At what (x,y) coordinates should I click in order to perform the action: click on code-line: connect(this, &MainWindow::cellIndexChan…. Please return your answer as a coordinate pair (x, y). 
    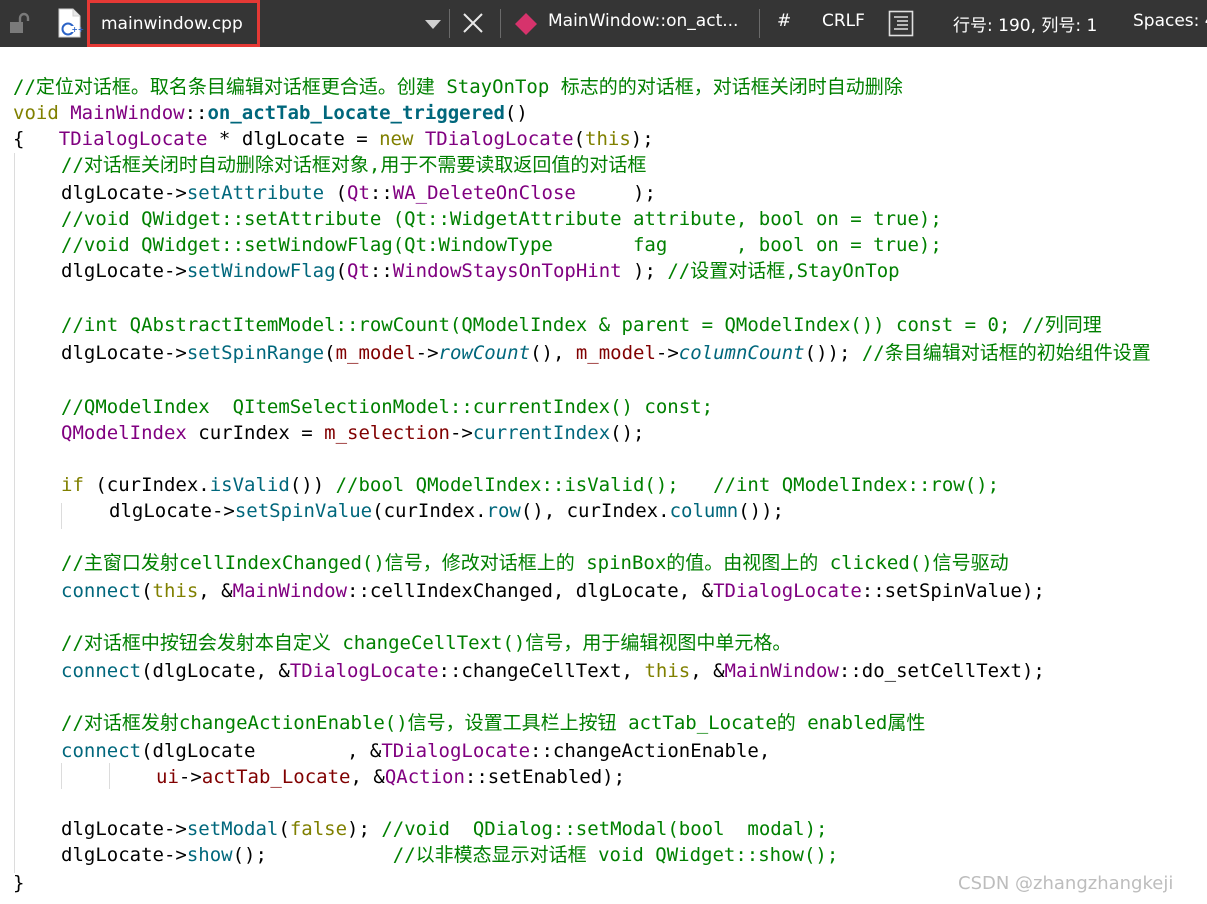
    Looking at the image, I should click on (553, 591).